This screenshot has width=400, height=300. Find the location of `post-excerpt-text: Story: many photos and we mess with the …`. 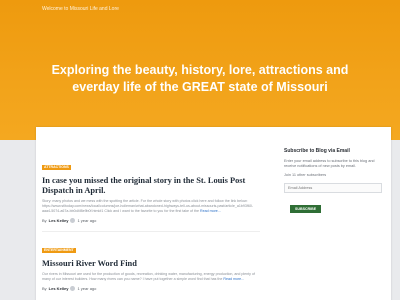

post-excerpt-text: Story: many photos and we mess with the … is located at coordinates (148, 206).